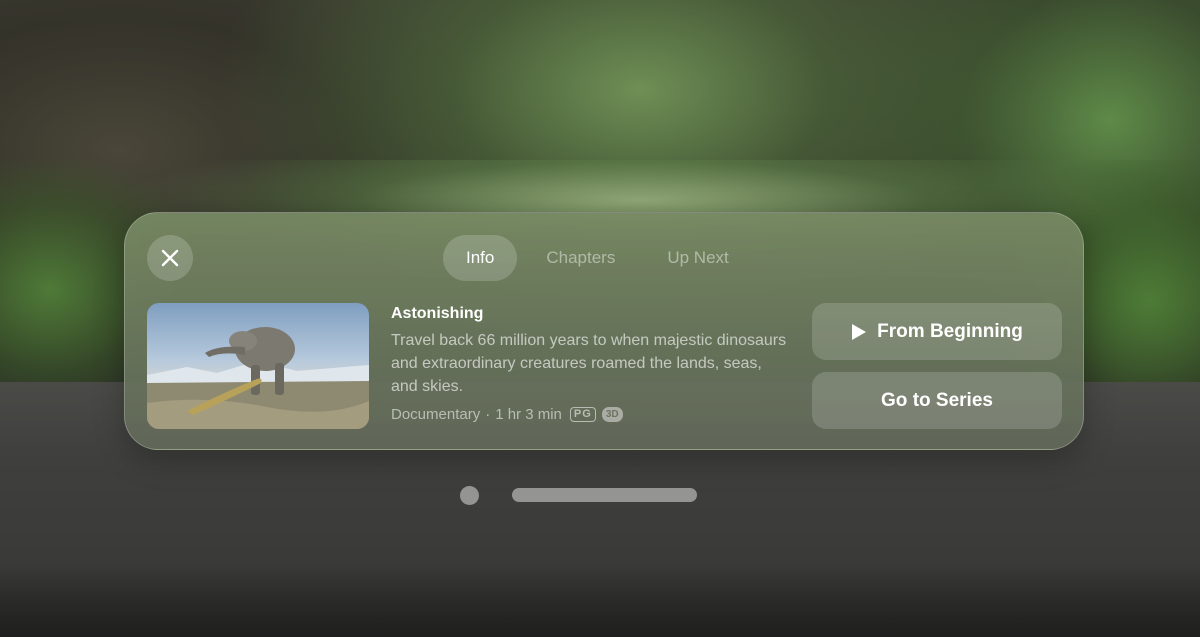 The height and width of the screenshot is (637, 1200). I want to click on go-to-series-label: Go to Series, so click(937, 400).